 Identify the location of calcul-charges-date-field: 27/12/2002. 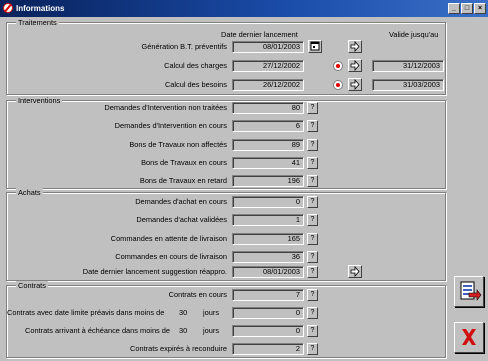
(268, 66).